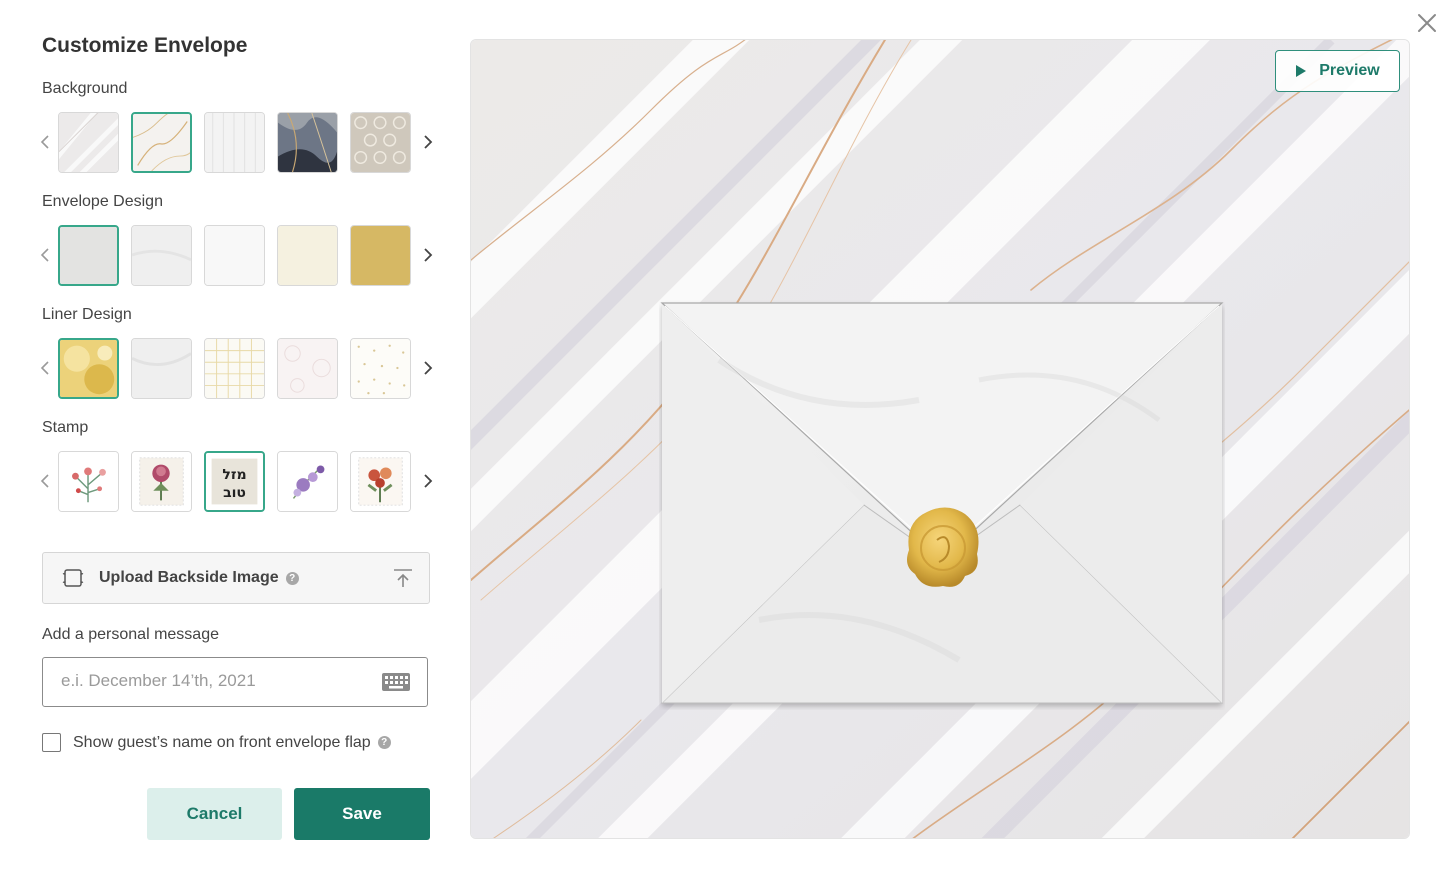 The image size is (1452, 876). I want to click on background-label: Background, so click(85, 88).